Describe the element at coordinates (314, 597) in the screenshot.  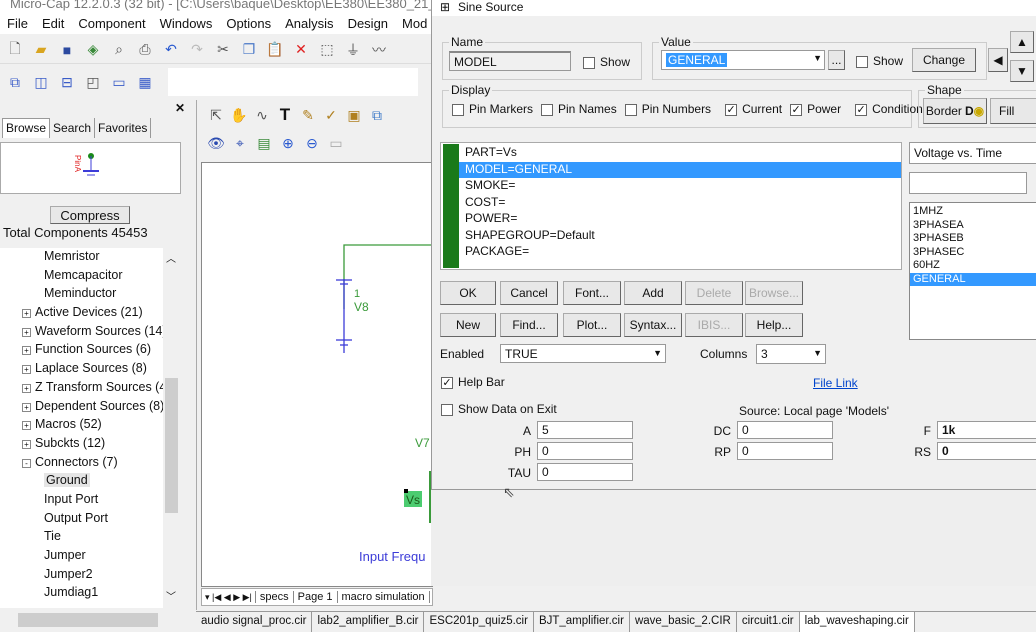
I see `page-tab: Page 1` at that location.